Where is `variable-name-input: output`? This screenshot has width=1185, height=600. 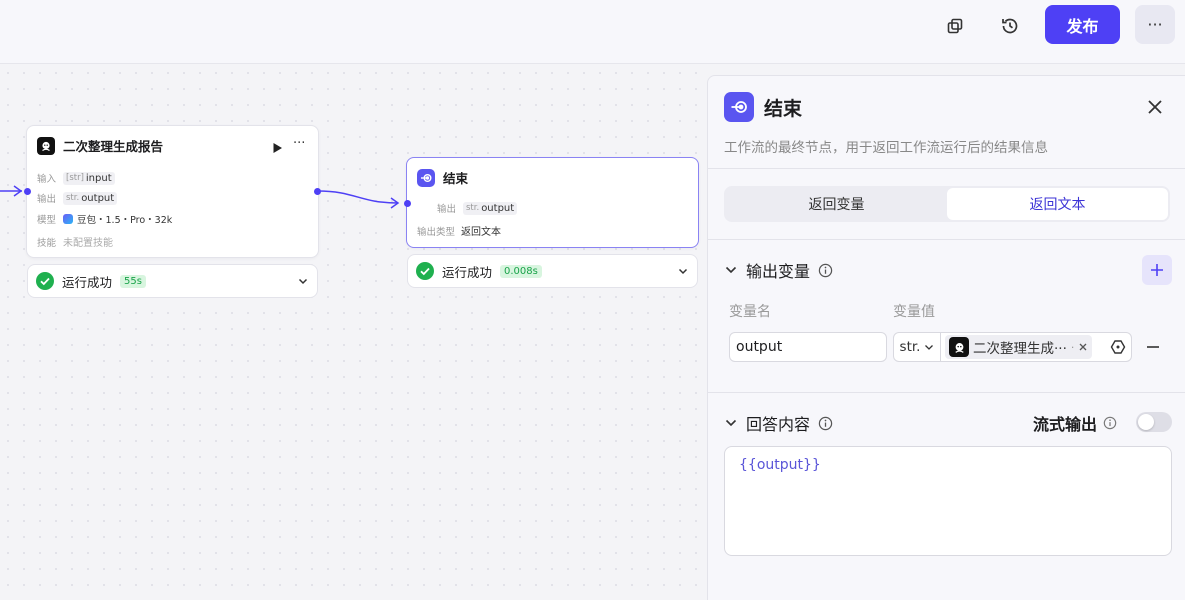 variable-name-input: output is located at coordinates (808, 347).